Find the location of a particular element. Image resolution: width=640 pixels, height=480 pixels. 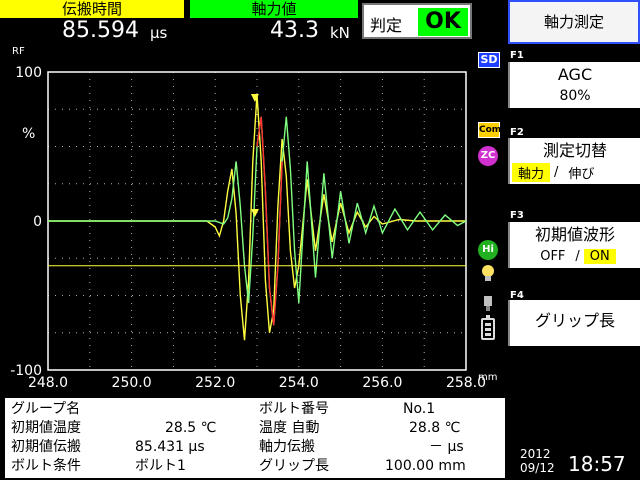

f2-key-number: F2 is located at coordinates (517, 132).